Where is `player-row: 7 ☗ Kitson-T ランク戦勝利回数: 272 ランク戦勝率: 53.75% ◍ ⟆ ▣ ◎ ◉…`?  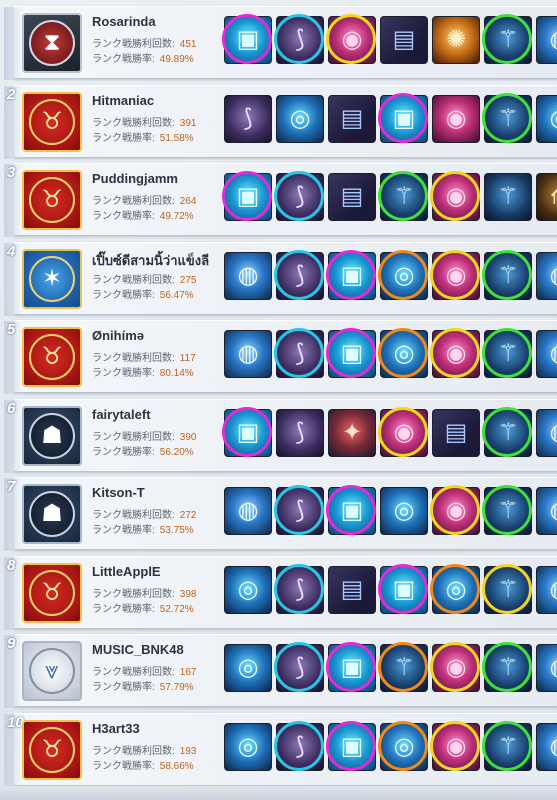
player-row: 7 ☗ Kitson-T ランク戦勝利回数: 272 ランク戦勝率: 53.75% ◍ ⟆ ▣ ◎ ◉… is located at coordinates (280, 514).